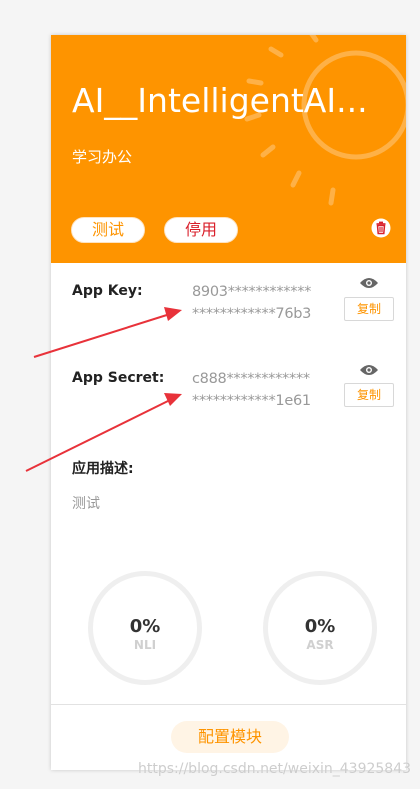 This screenshot has height=789, width=420. What do you see at coordinates (145, 645) in the screenshot?
I see `nli-label: NLI` at bounding box center [145, 645].